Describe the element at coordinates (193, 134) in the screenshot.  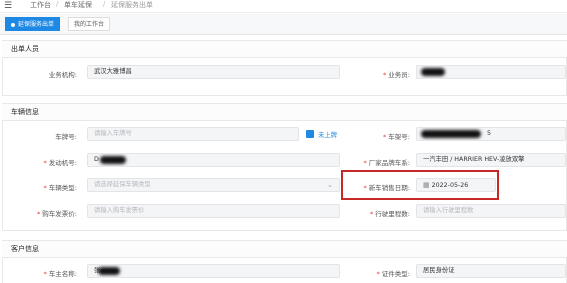
I see `plate-input: 请输入车牌号` at that location.